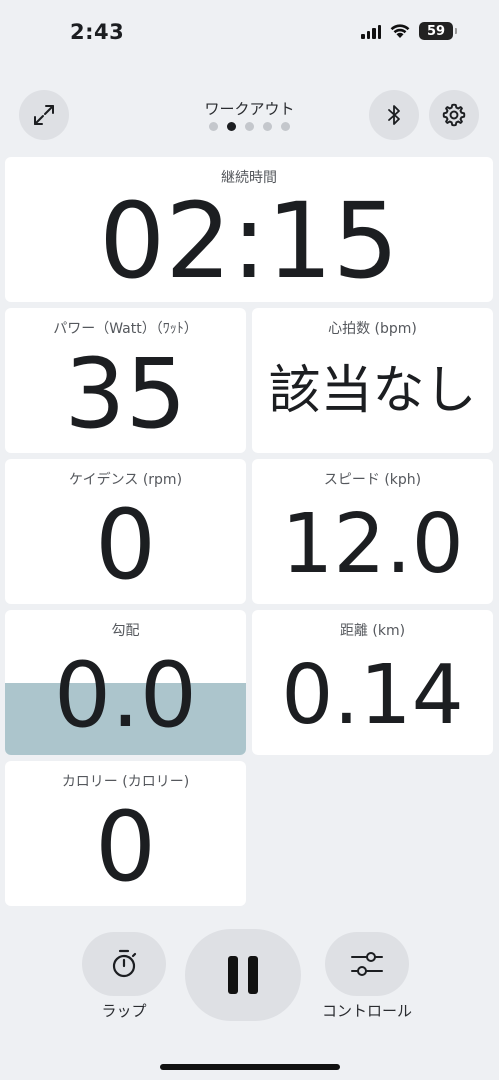  I want to click on speed-label: スピード (kph), so click(372, 480).